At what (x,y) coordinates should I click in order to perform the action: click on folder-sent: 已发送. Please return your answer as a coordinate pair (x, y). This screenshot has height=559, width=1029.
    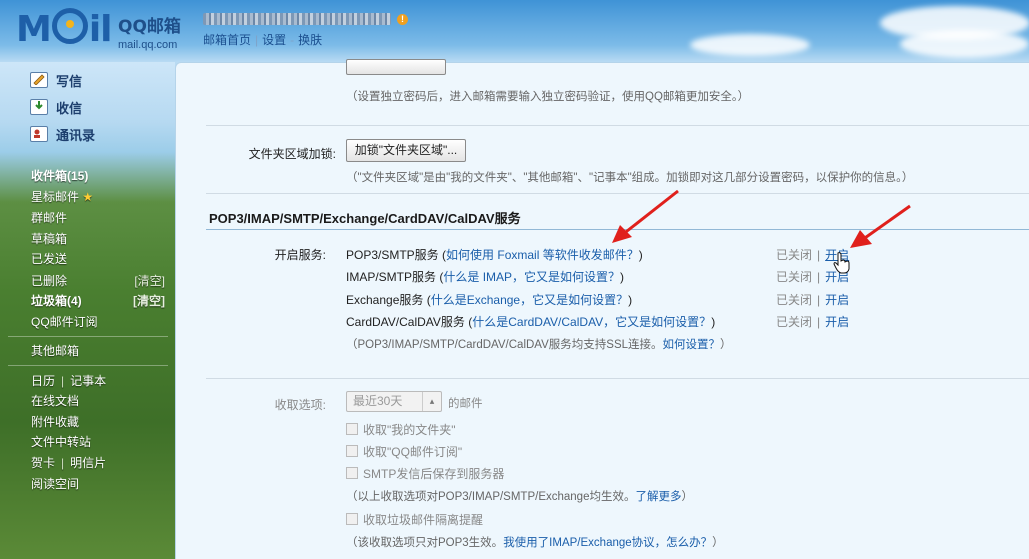
    Looking at the image, I should click on (99, 259).